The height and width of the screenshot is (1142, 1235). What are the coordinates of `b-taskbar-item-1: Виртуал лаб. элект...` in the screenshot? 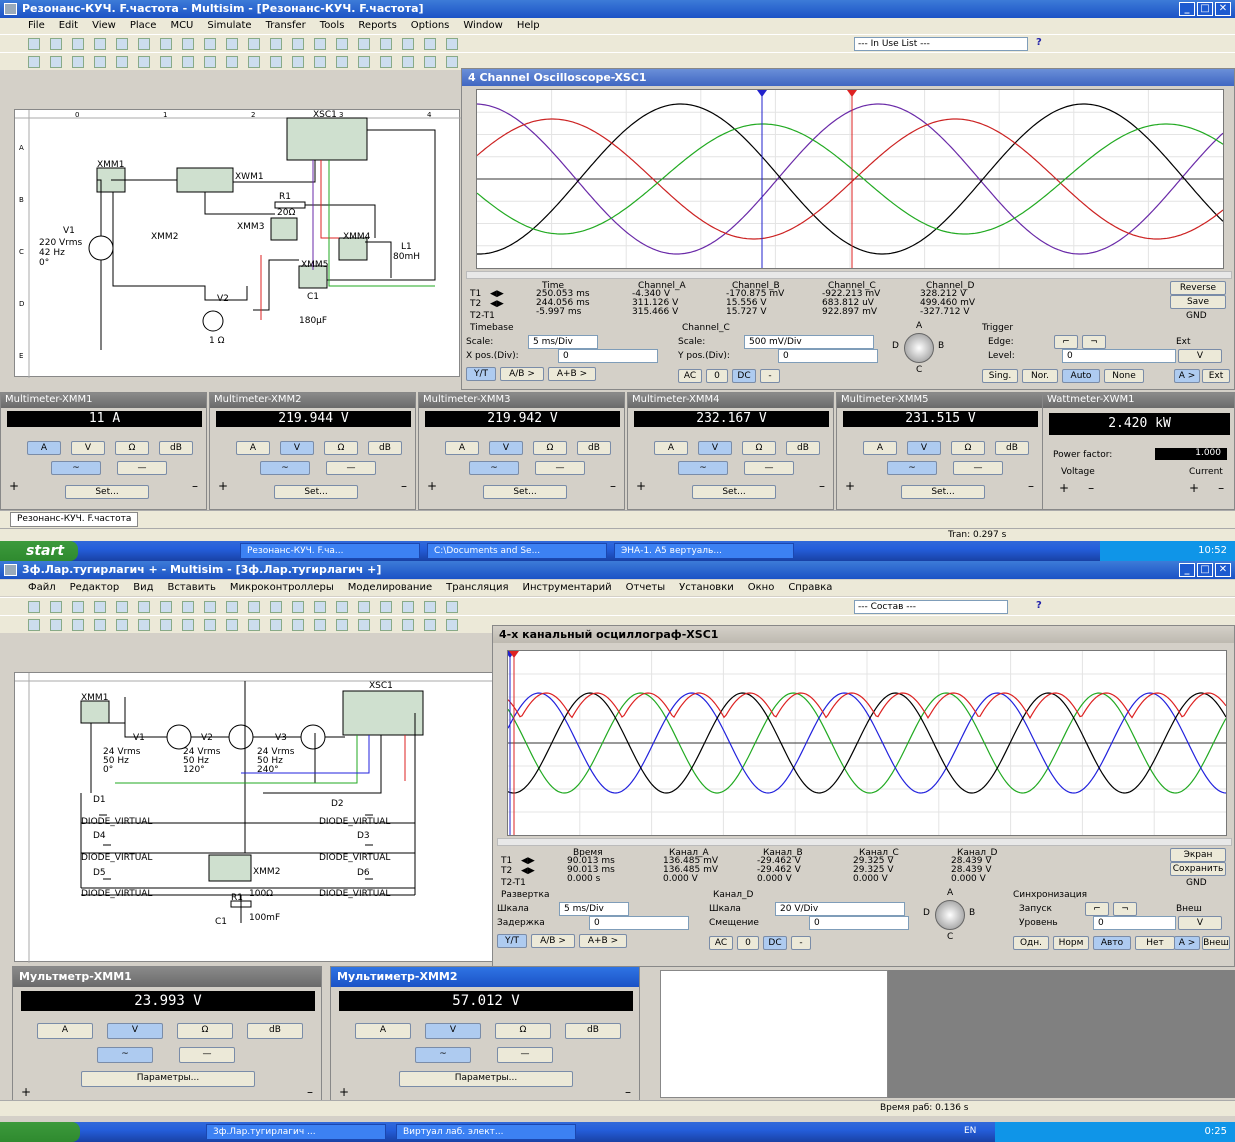 It's located at (486, 1132).